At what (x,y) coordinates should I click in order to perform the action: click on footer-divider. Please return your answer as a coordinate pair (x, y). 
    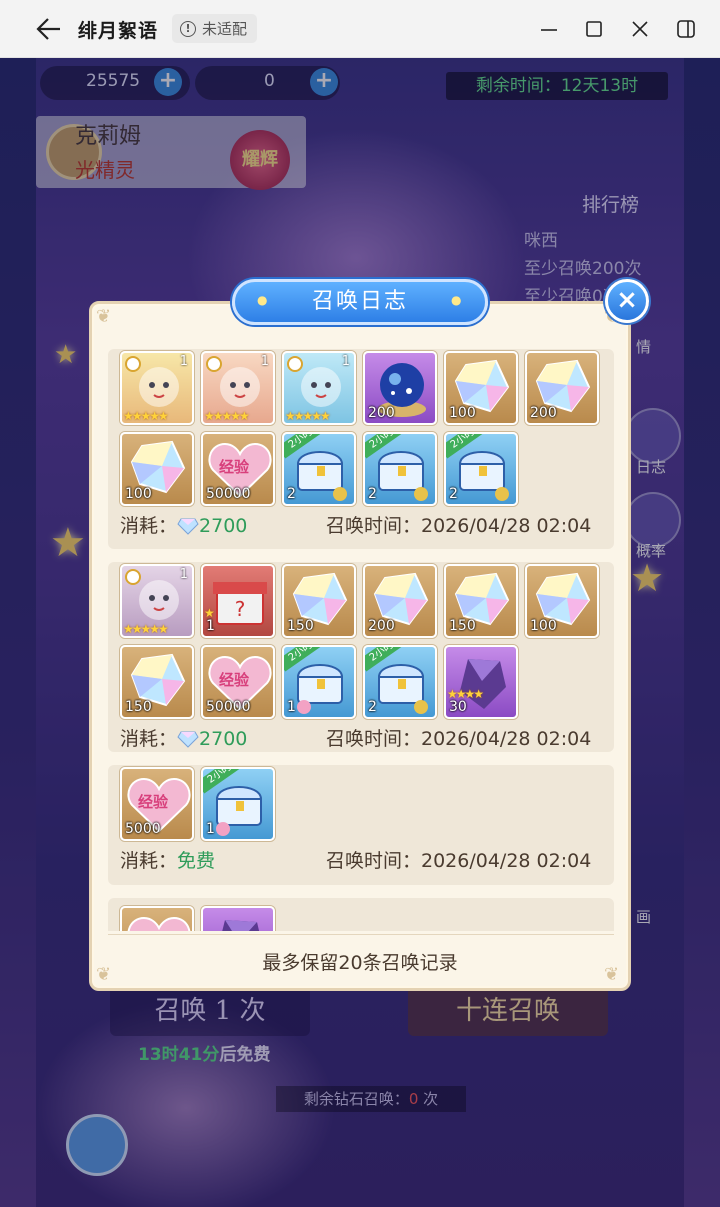
    Looking at the image, I should click on (361, 934).